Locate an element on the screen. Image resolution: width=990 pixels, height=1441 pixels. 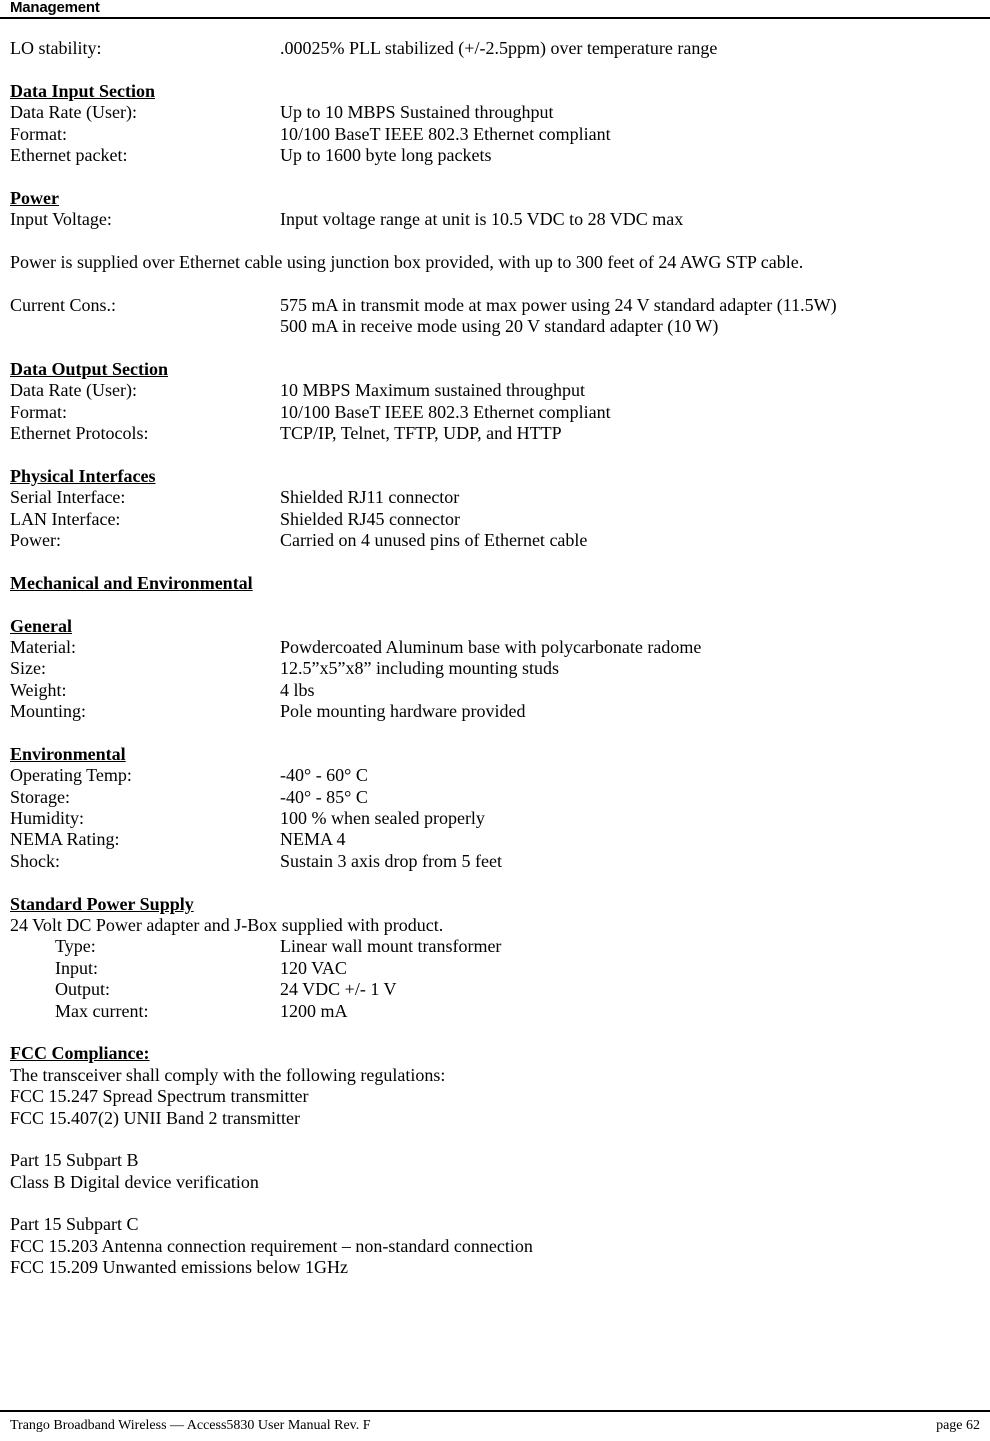
spec-label: Operating Temp: is located at coordinates (71, 775).